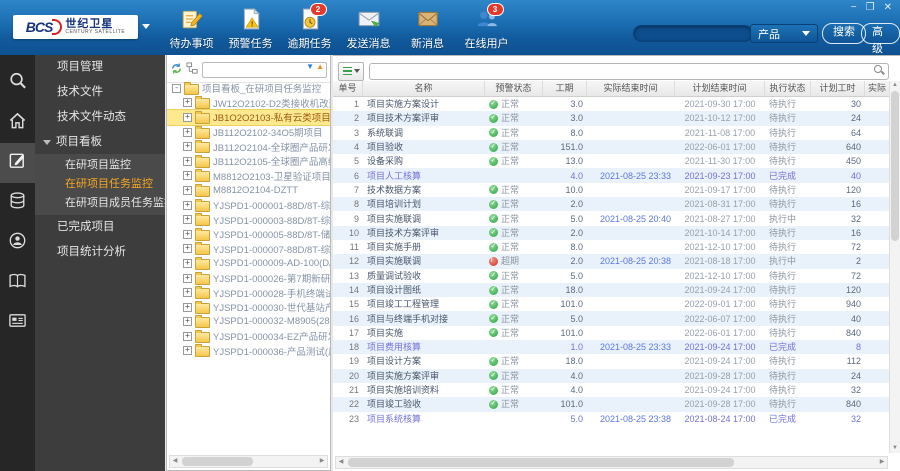 This screenshot has width=900, height=471. What do you see at coordinates (248, 117) in the screenshot?
I see `tree-node: + JB1O2O2103-私有云类项目` at bounding box center [248, 117].